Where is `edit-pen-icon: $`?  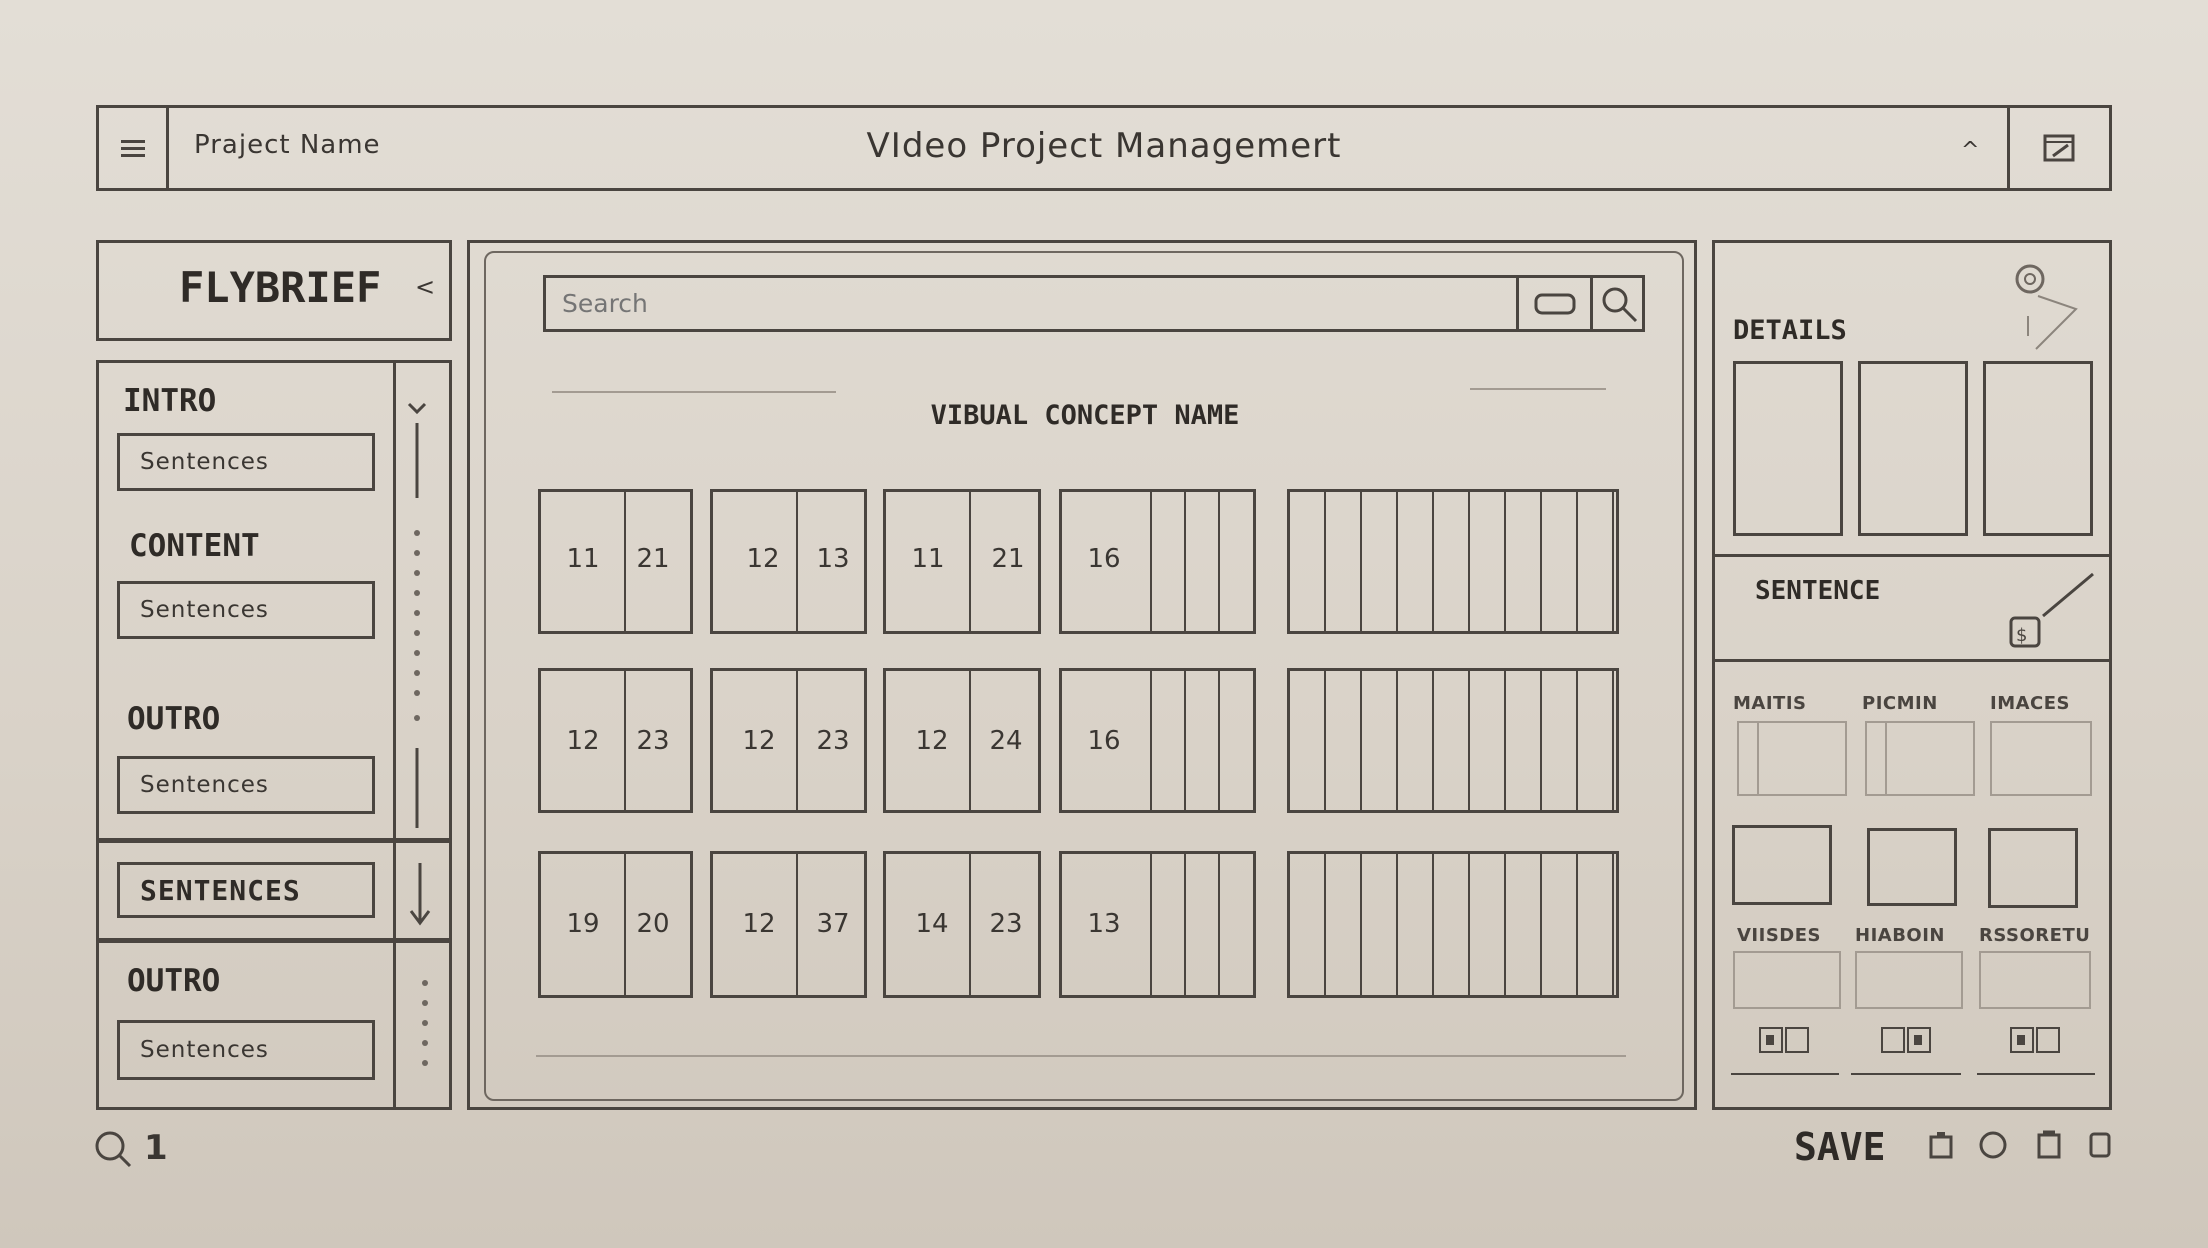
edit-pen-icon: $ is located at coordinates (2055, 613).